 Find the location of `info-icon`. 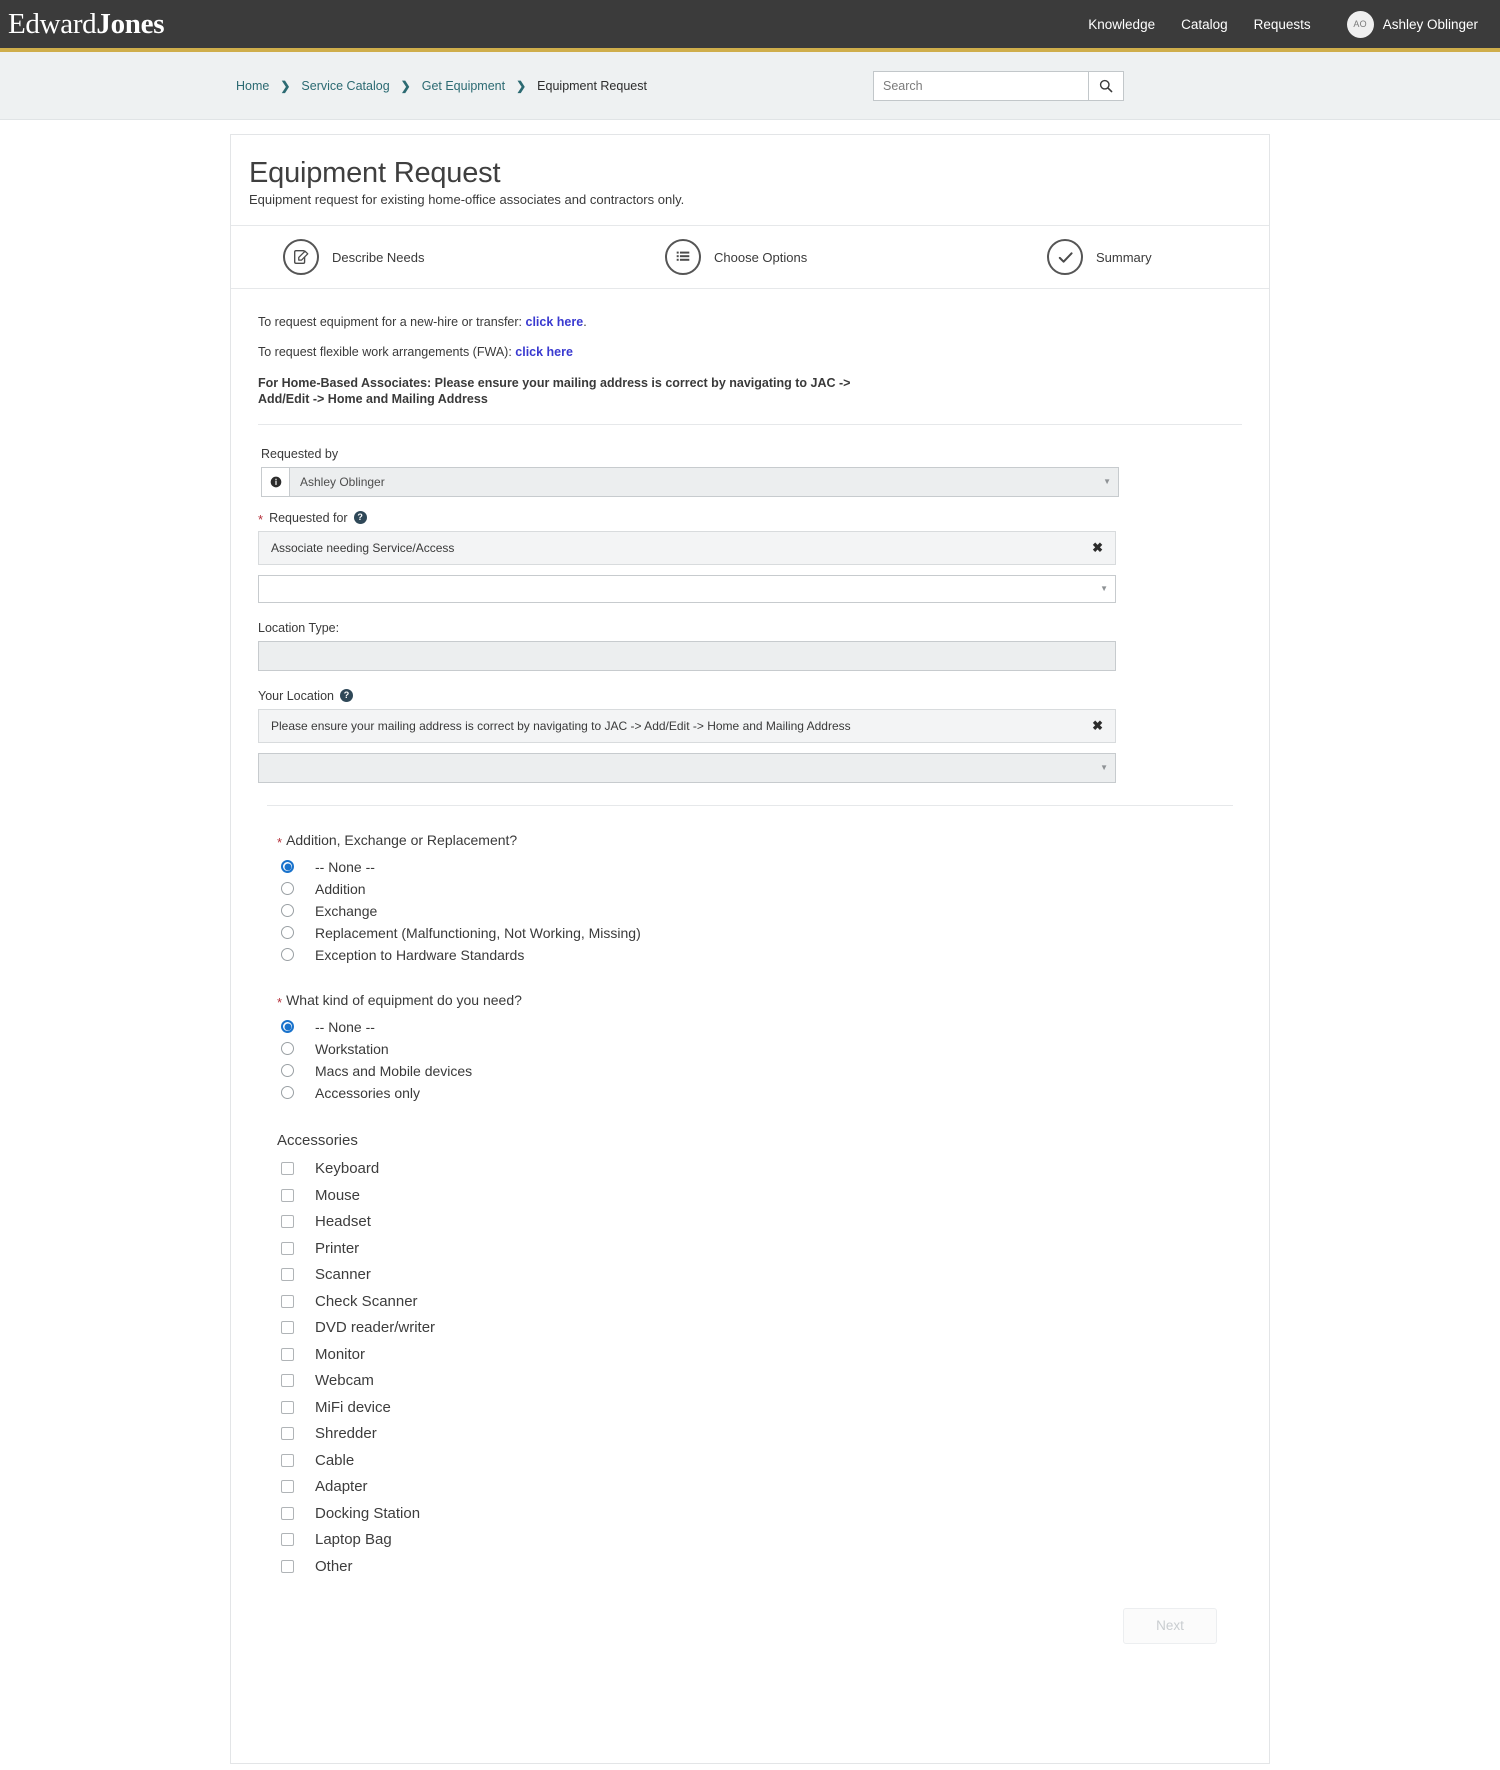

info-icon is located at coordinates (275, 481).